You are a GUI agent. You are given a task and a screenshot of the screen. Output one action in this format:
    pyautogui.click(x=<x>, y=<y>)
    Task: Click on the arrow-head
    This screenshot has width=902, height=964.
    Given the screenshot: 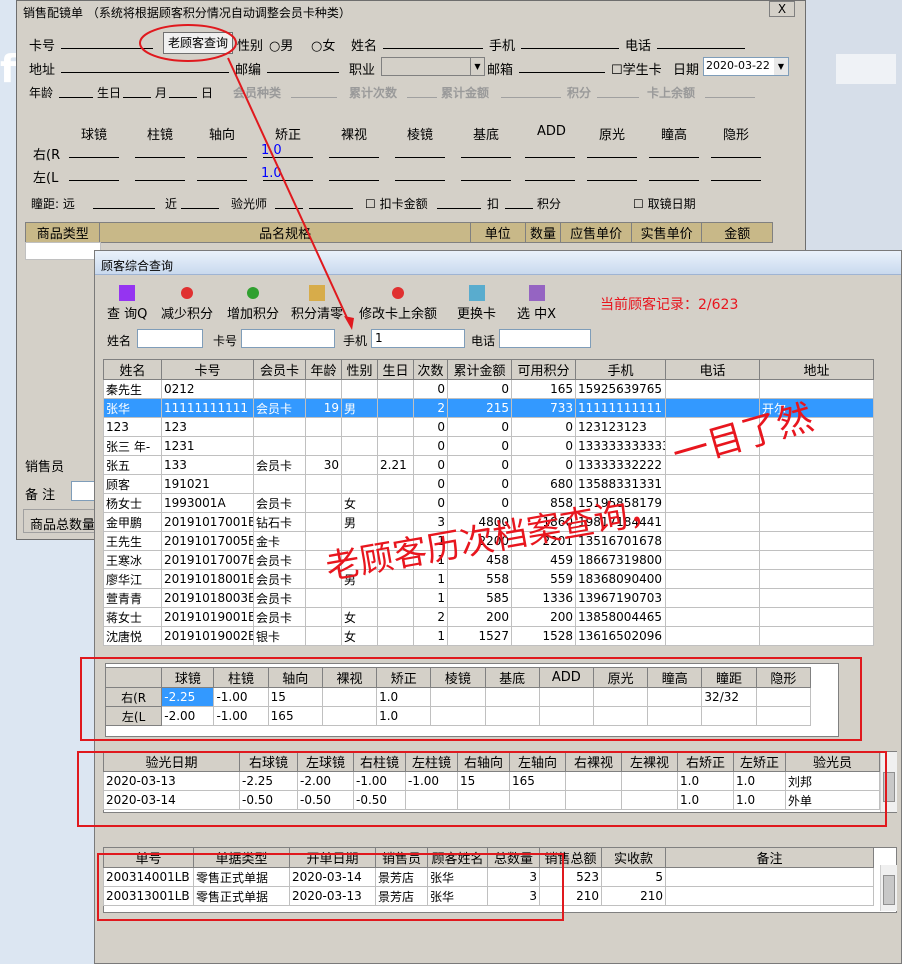 What is the action you would take?
    pyautogui.click(x=349, y=323)
    